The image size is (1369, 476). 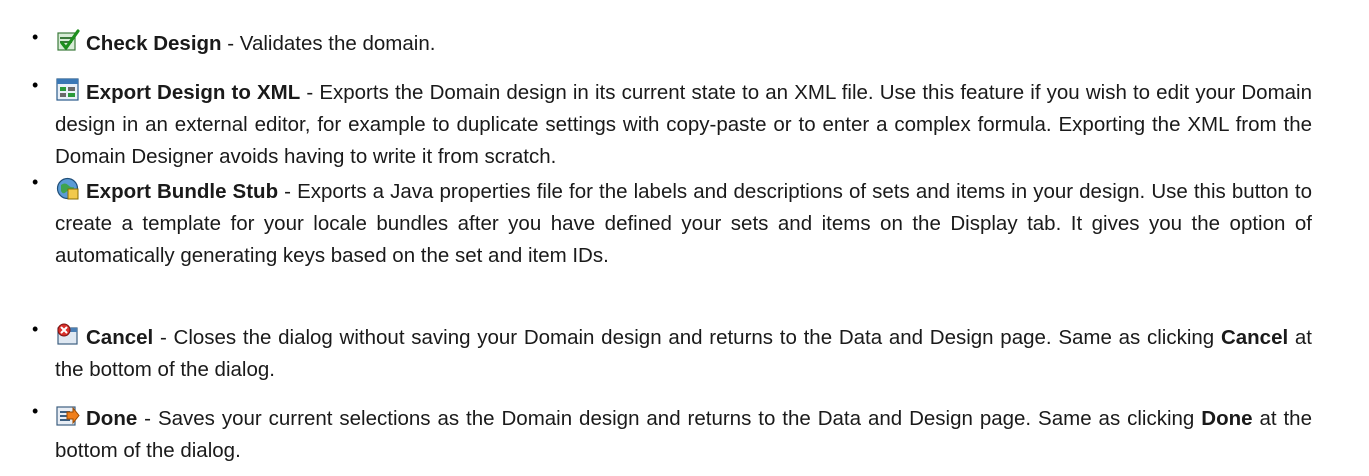 What do you see at coordinates (182, 191) in the screenshot?
I see `item-title: Export Bundle Stub` at bounding box center [182, 191].